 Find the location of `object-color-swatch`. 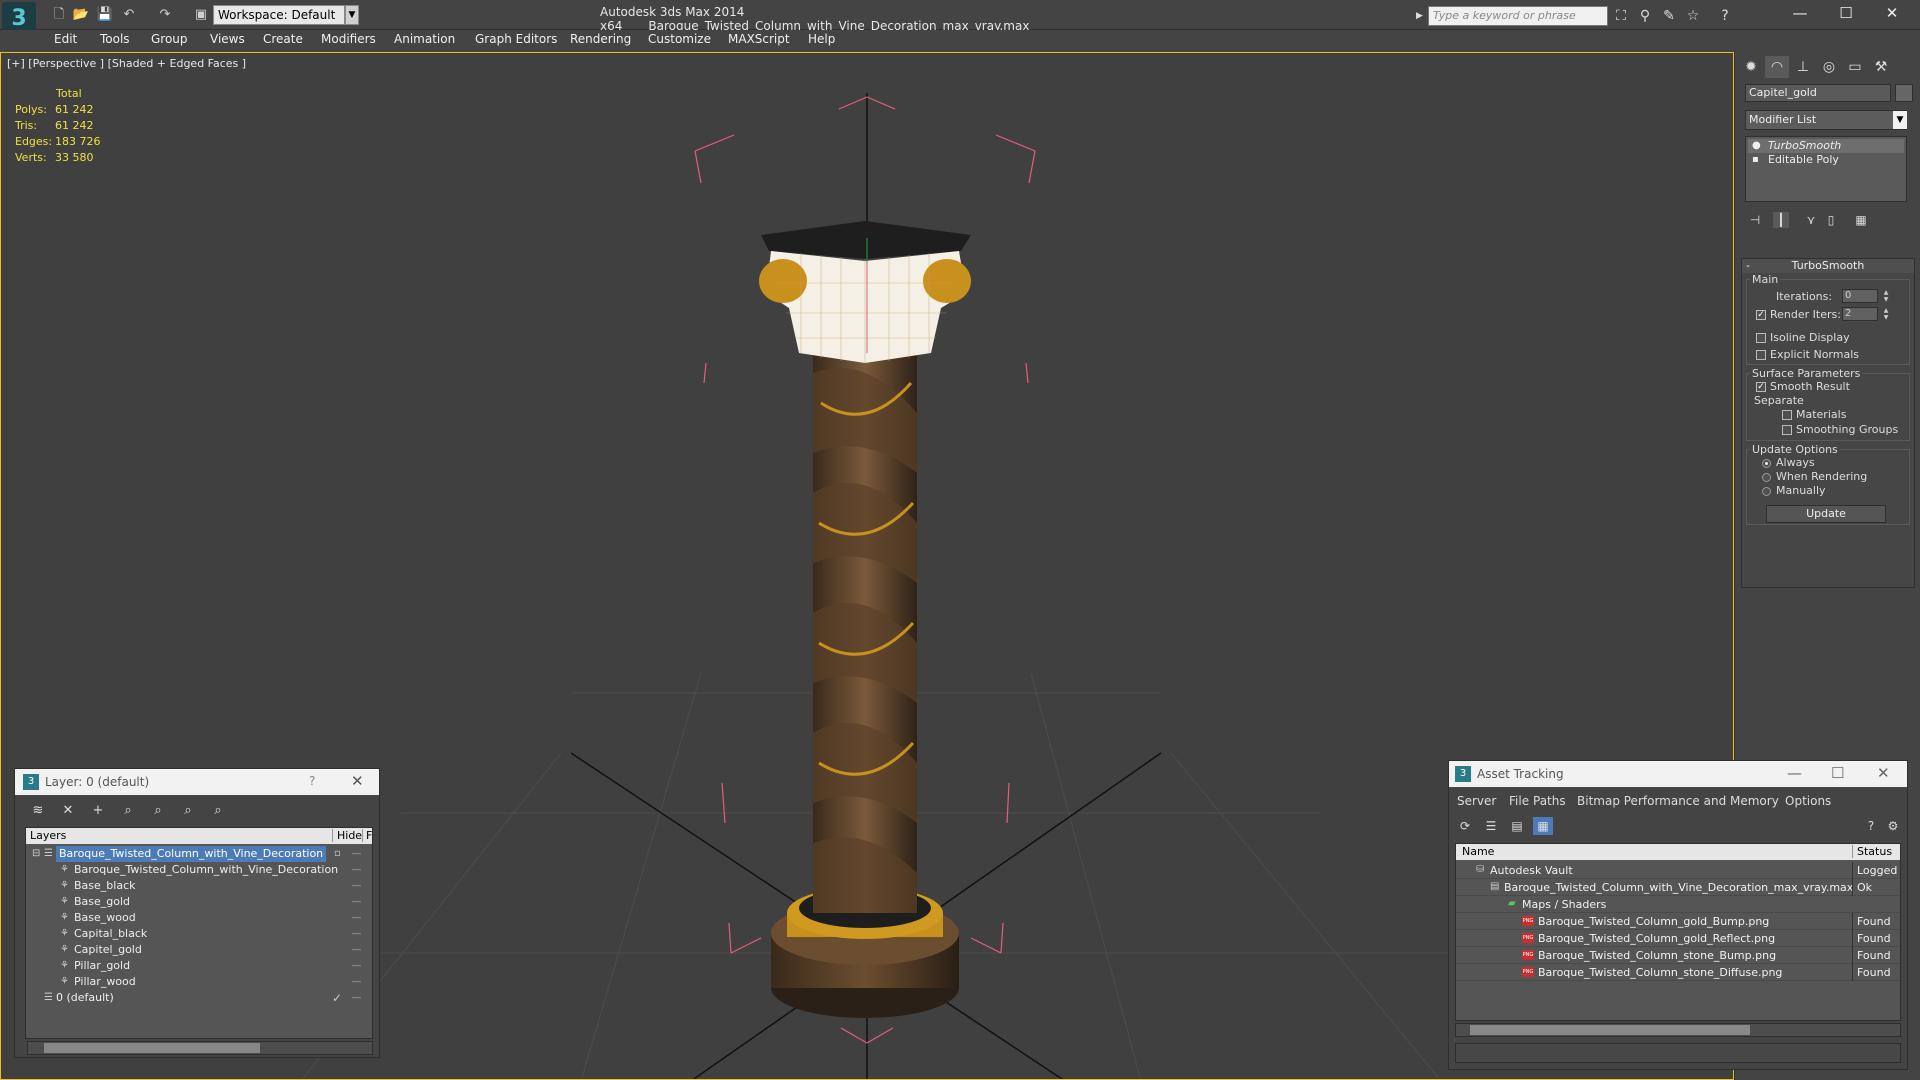

object-color-swatch is located at coordinates (1904, 93).